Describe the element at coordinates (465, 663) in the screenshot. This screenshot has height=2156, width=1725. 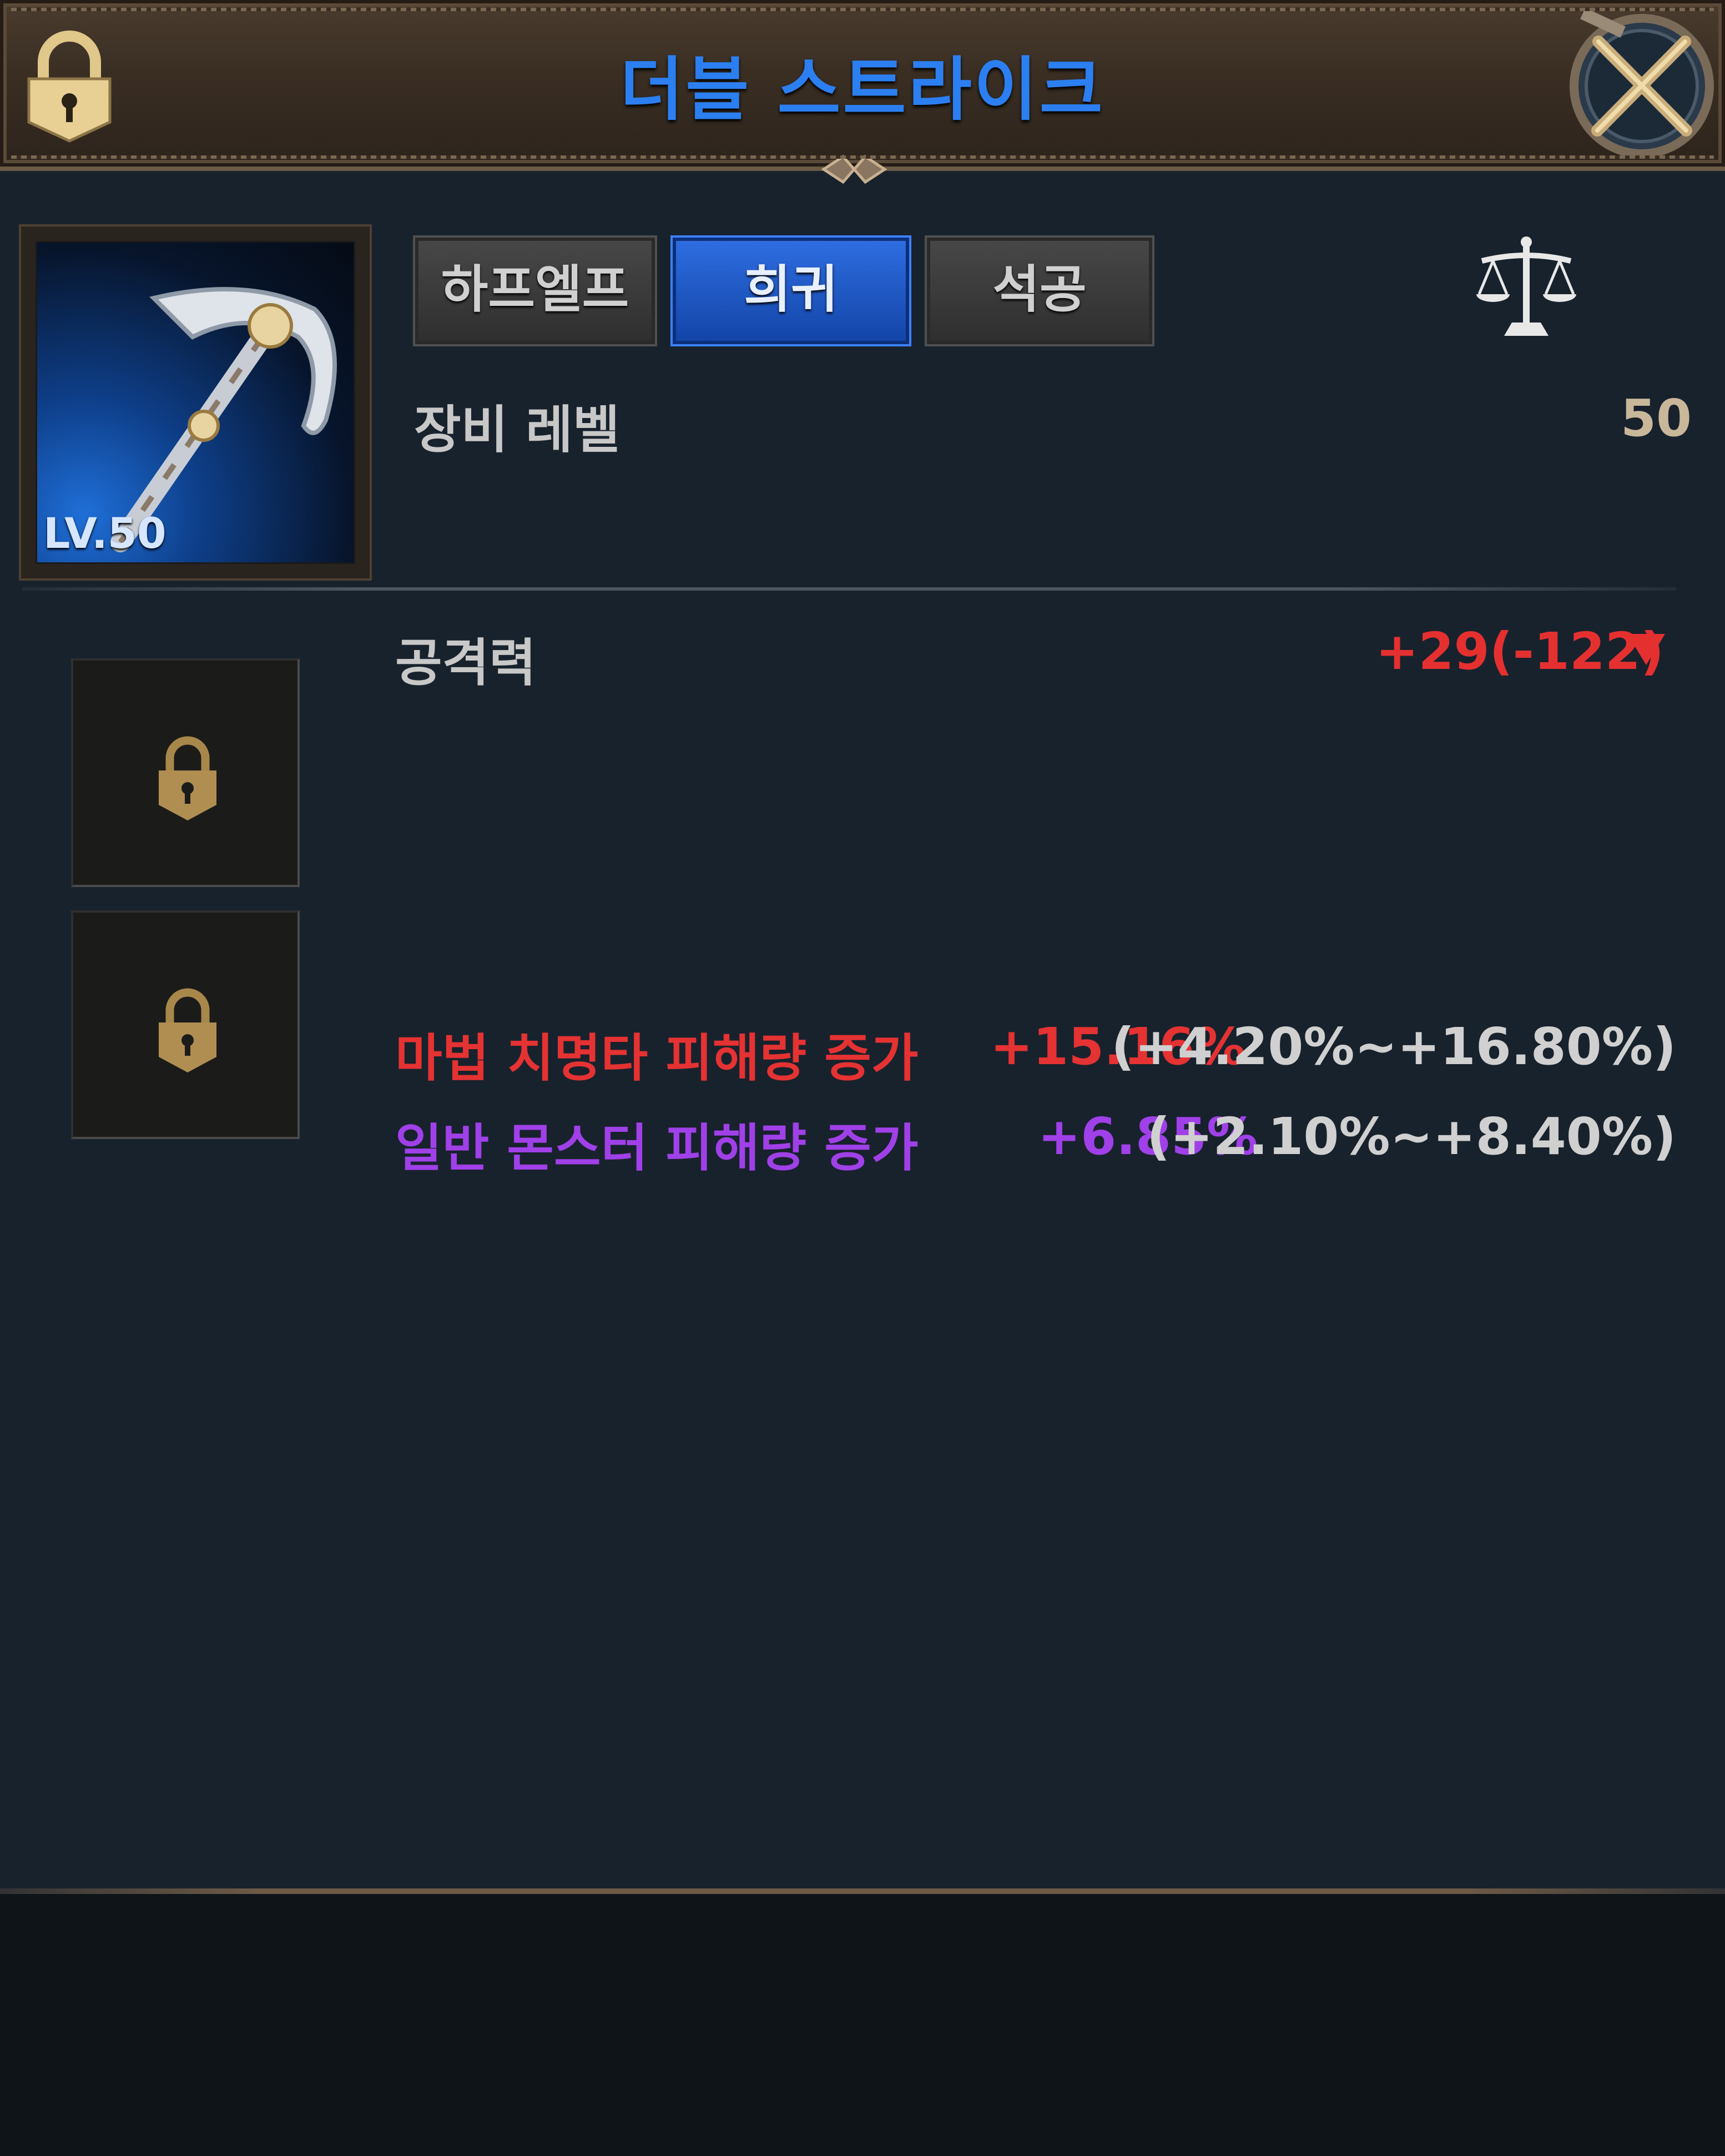
I see `attack-label: 공격력` at that location.